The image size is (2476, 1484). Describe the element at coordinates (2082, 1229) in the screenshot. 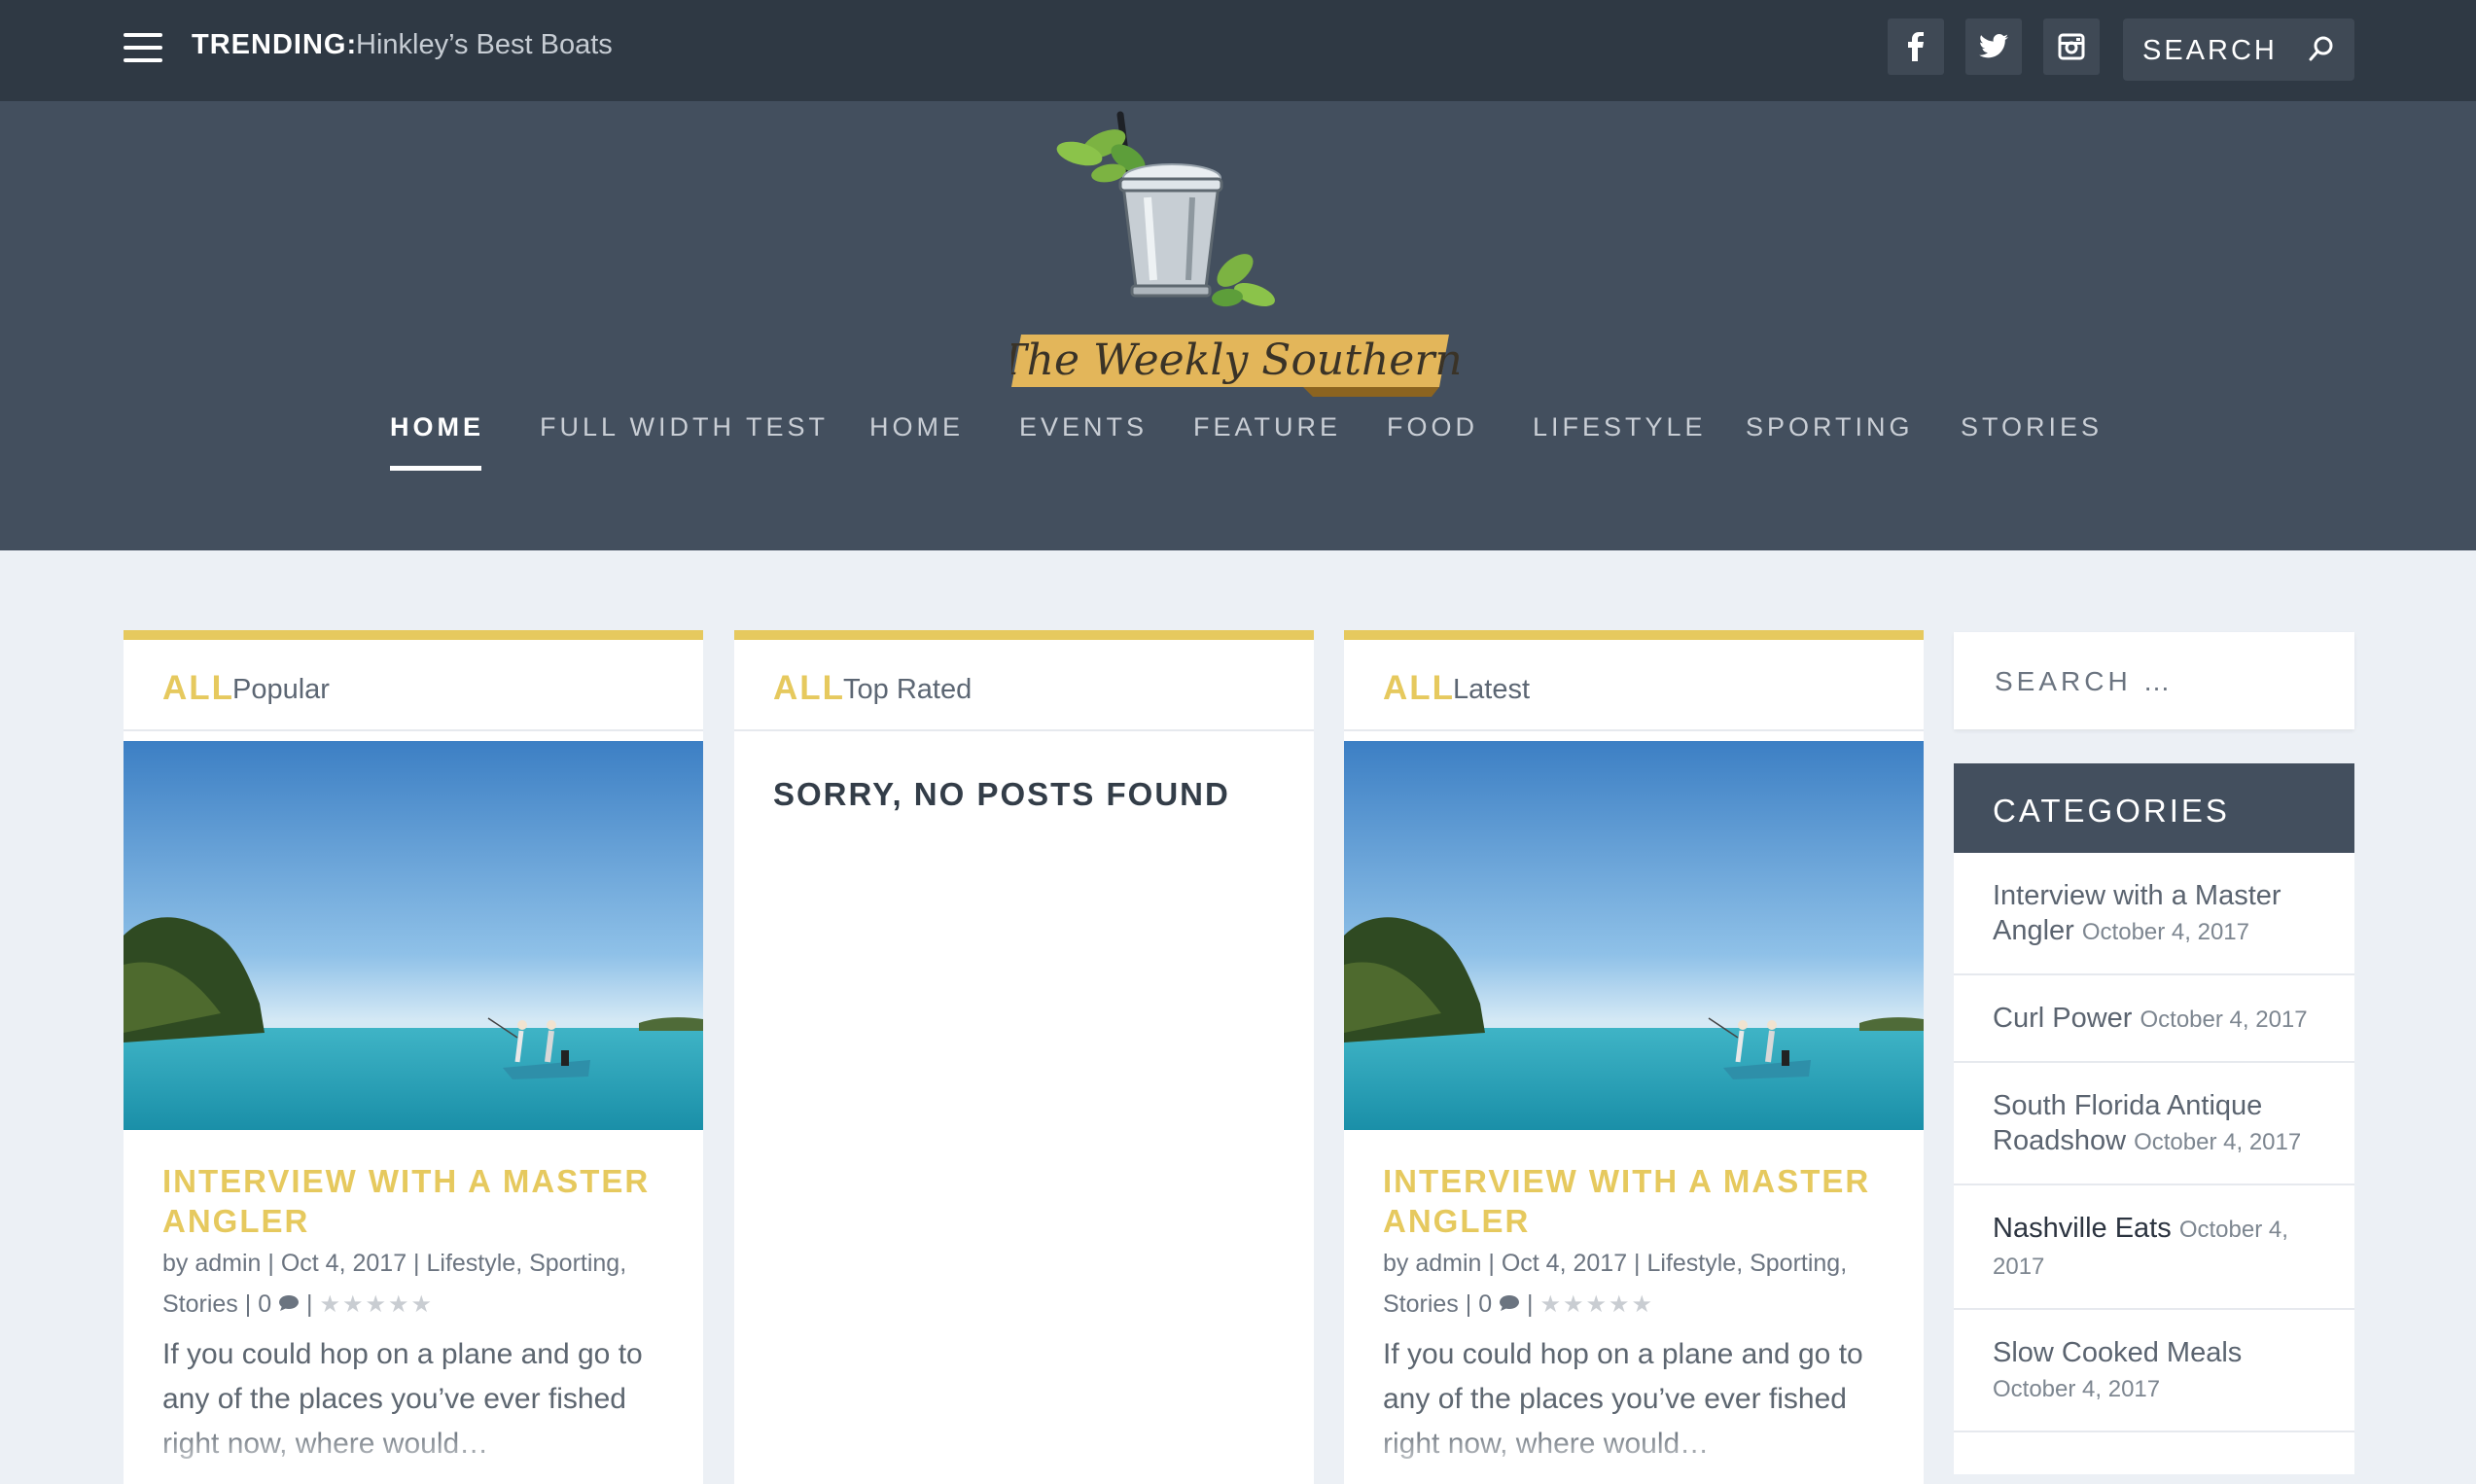

I see `list-item-title: Nashville Eats` at that location.